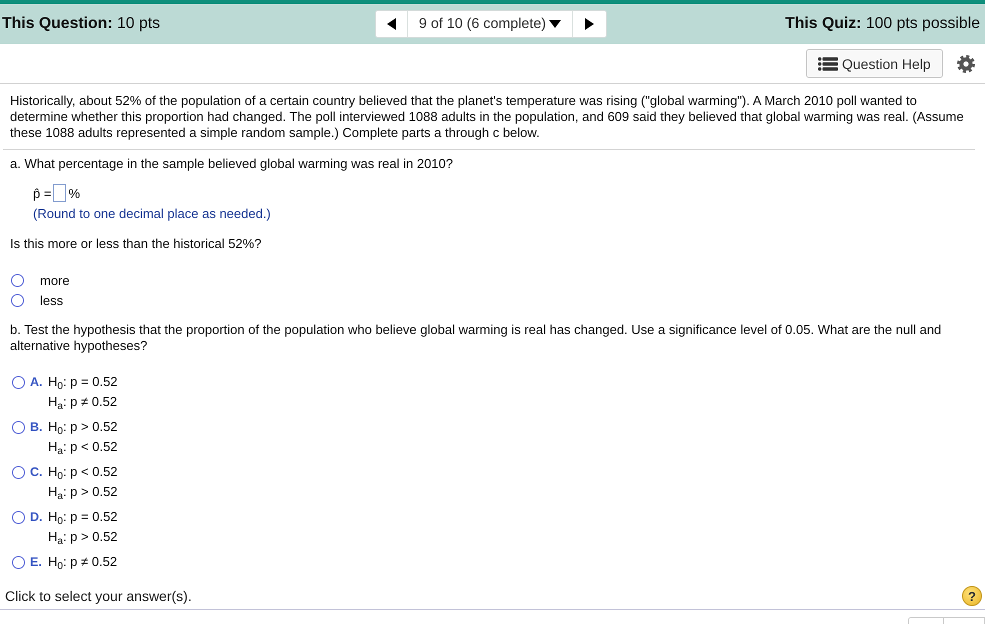  I want to click on triangle-left-icon, so click(391, 24).